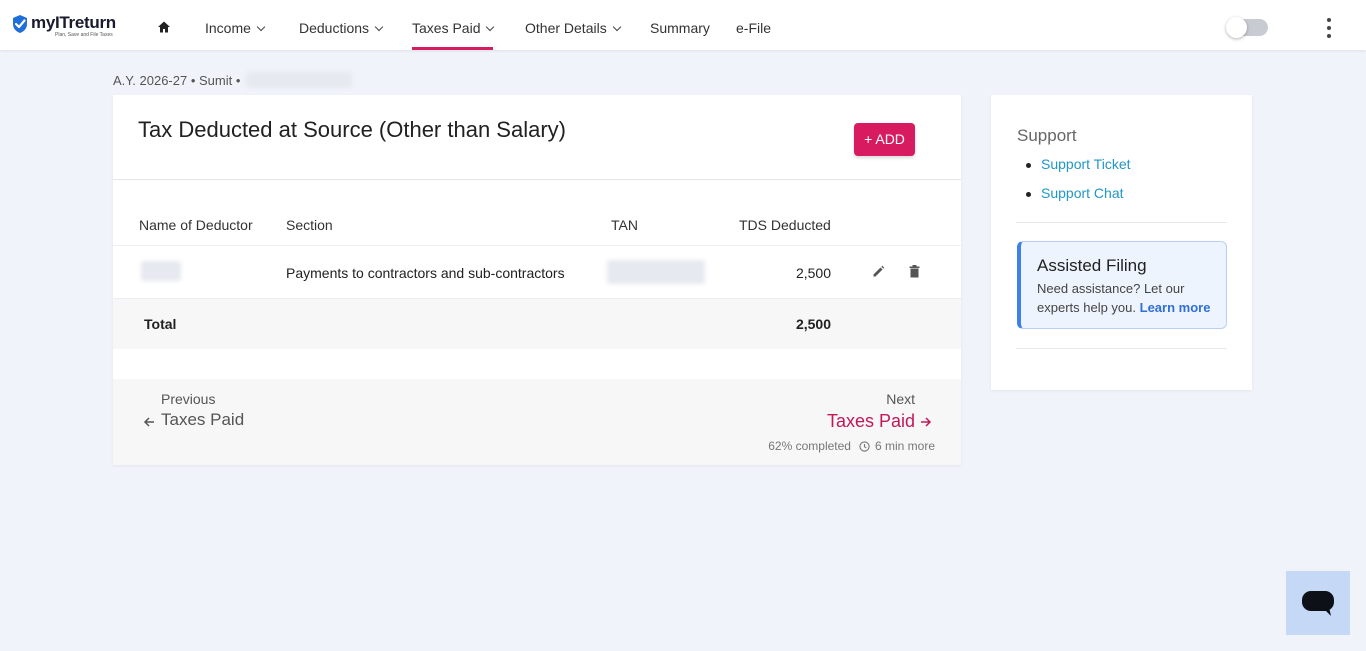  I want to click on chat-icon, so click(1318, 603).